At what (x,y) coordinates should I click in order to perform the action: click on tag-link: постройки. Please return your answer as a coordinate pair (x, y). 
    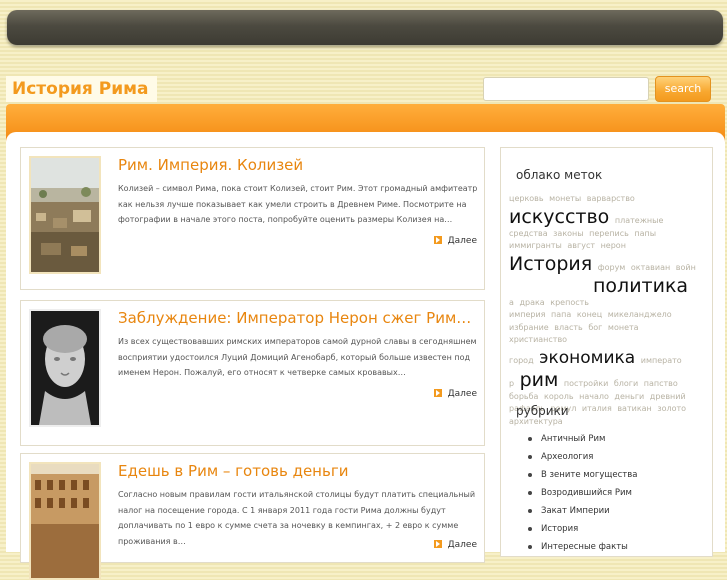
    Looking at the image, I should click on (586, 383).